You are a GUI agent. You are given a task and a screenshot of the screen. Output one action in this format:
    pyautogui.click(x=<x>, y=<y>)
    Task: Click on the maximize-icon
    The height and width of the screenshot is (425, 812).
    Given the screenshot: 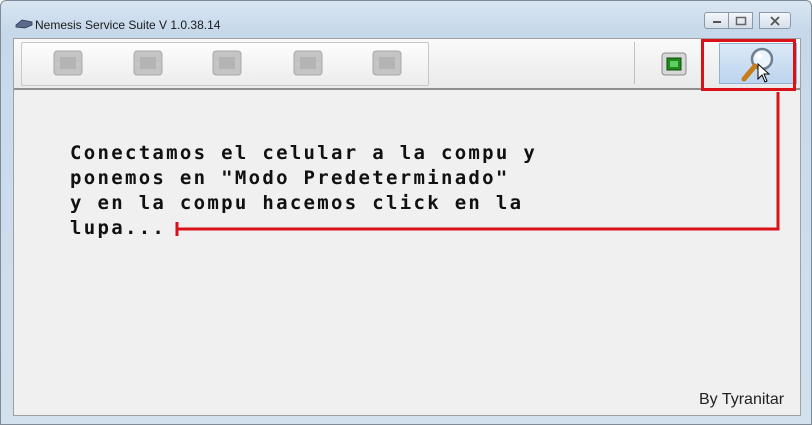 What is the action you would take?
    pyautogui.click(x=740, y=20)
    